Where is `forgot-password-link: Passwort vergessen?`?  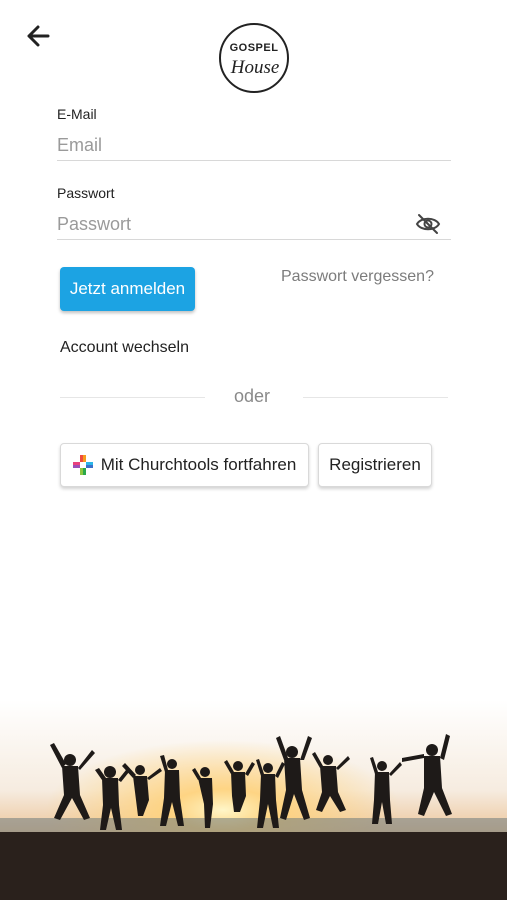
forgot-password-link: Passwort vergessen? is located at coordinates (357, 277).